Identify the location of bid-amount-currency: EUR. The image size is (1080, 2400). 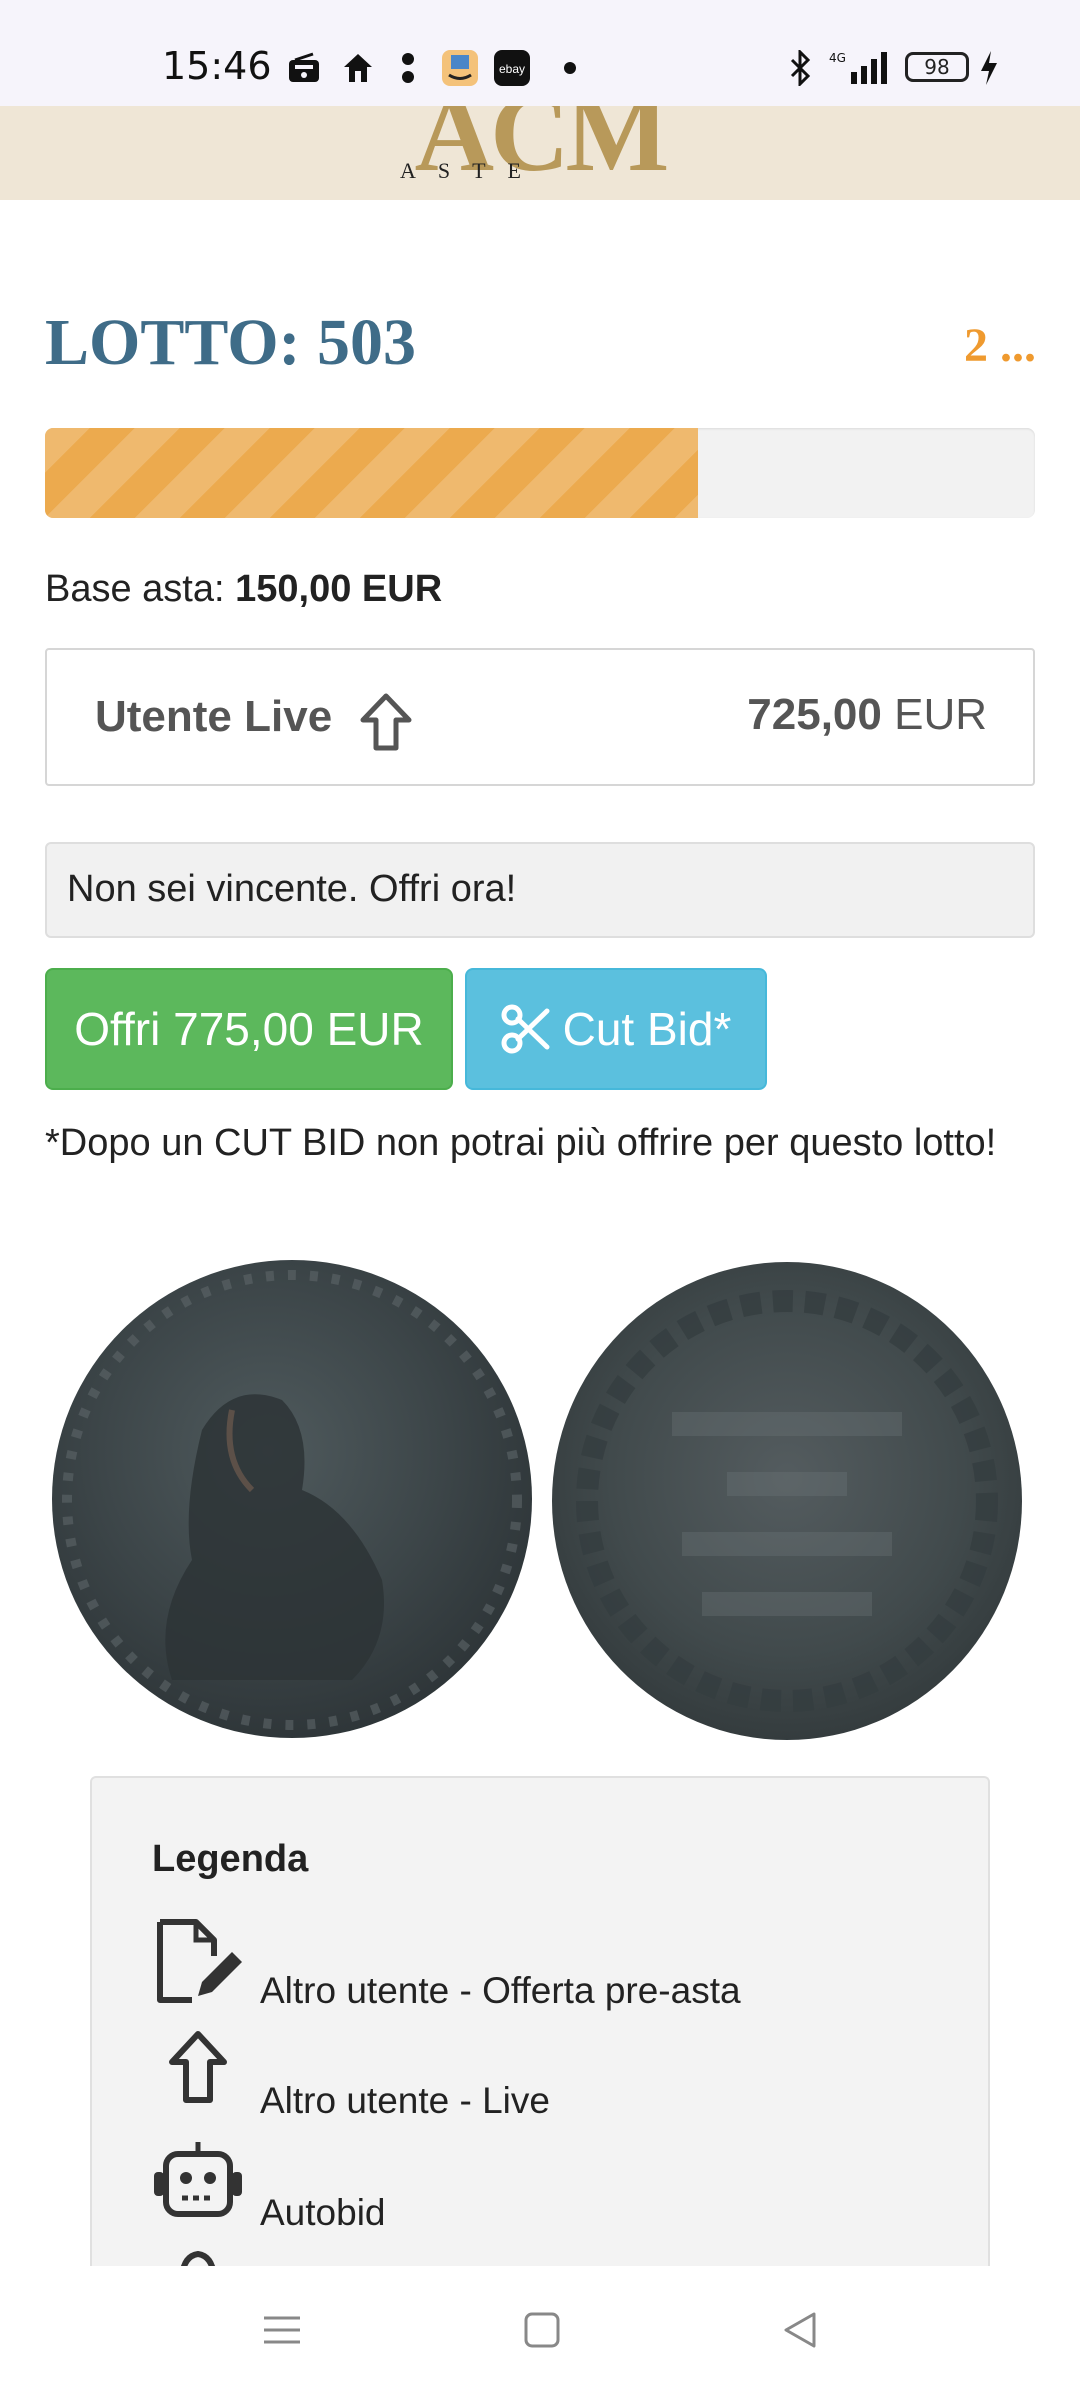
(940, 714).